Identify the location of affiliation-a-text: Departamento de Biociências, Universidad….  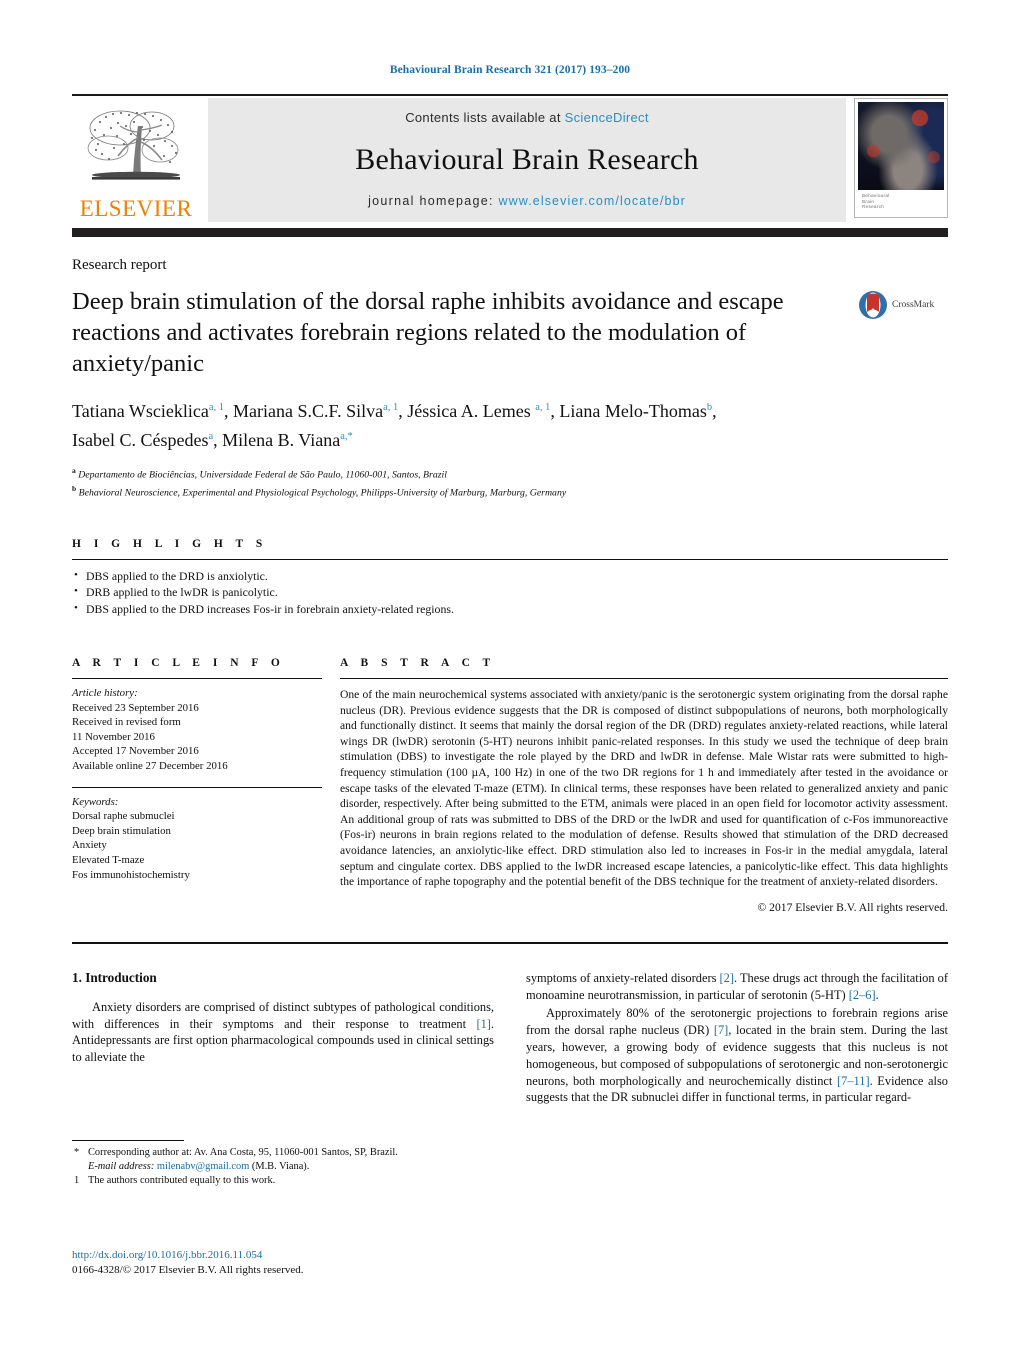
(262, 475).